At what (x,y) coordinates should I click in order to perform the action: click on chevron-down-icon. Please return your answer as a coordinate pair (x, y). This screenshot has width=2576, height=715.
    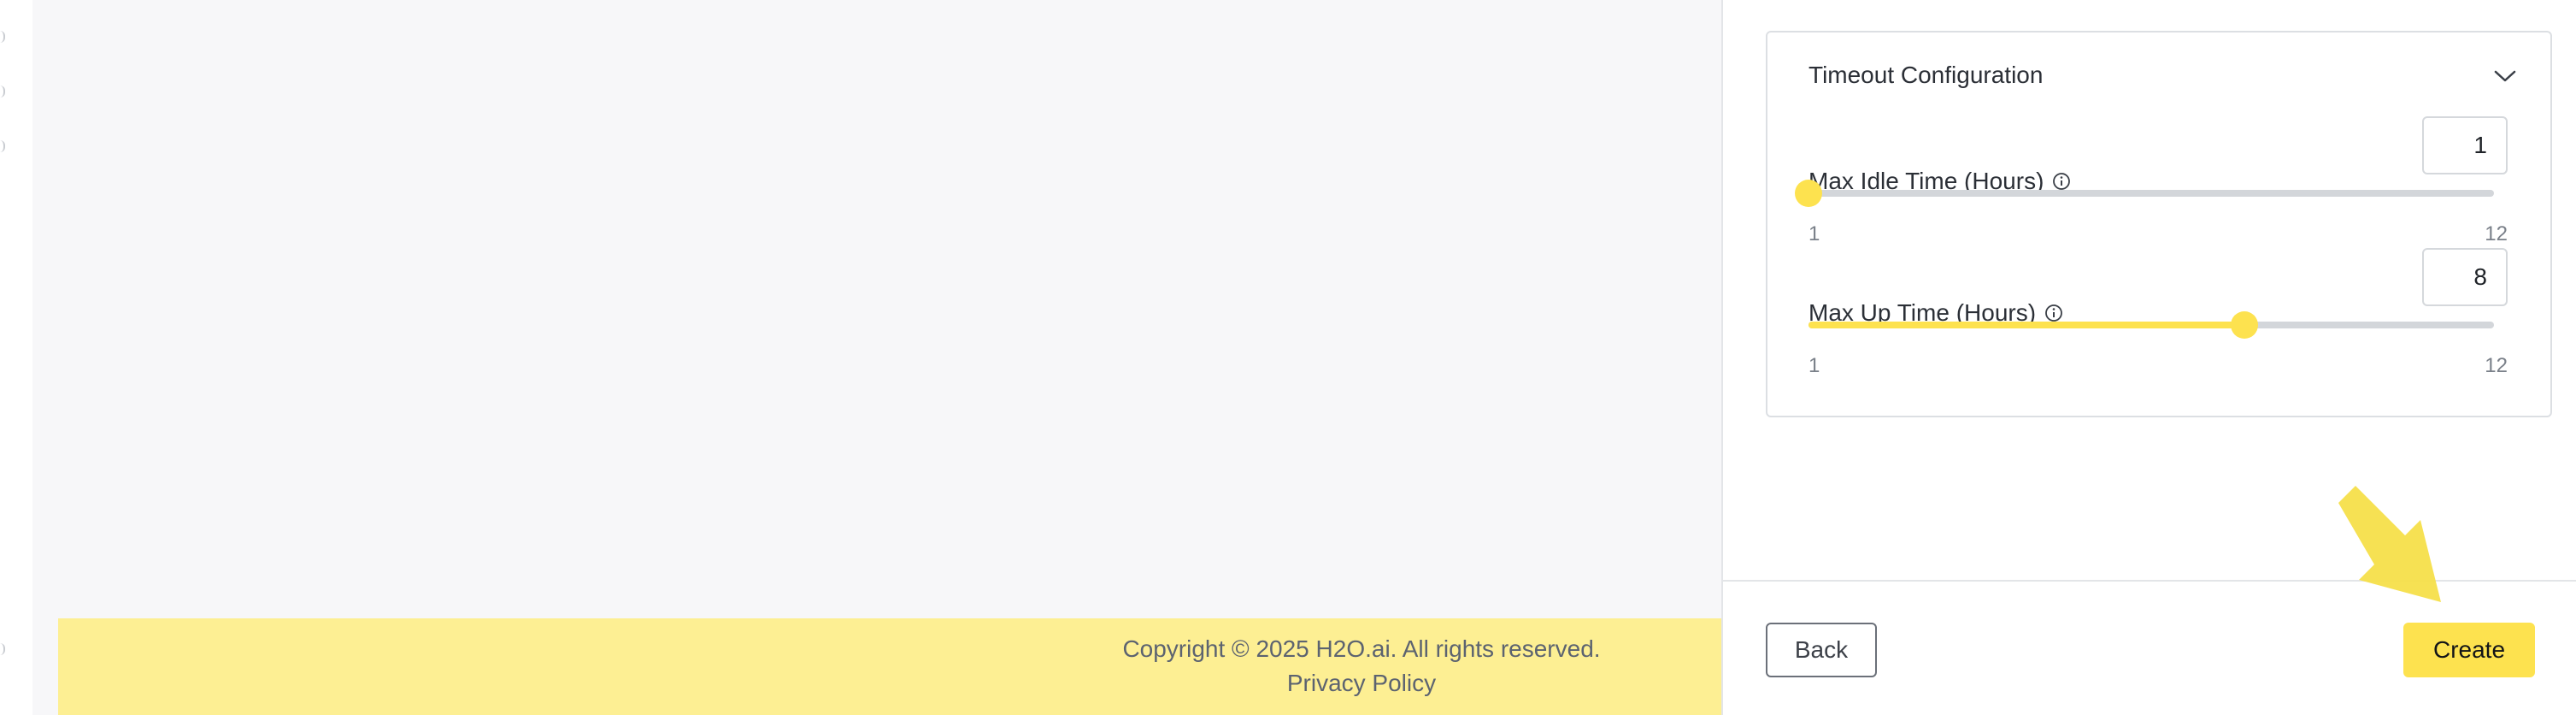
    Looking at the image, I should click on (2505, 76).